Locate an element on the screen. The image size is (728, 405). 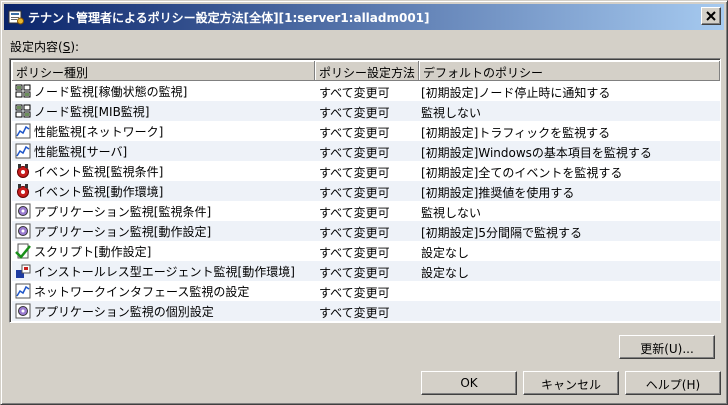
policy-type-cell: アプリケーション監視[動作設定] is located at coordinates (163, 231).